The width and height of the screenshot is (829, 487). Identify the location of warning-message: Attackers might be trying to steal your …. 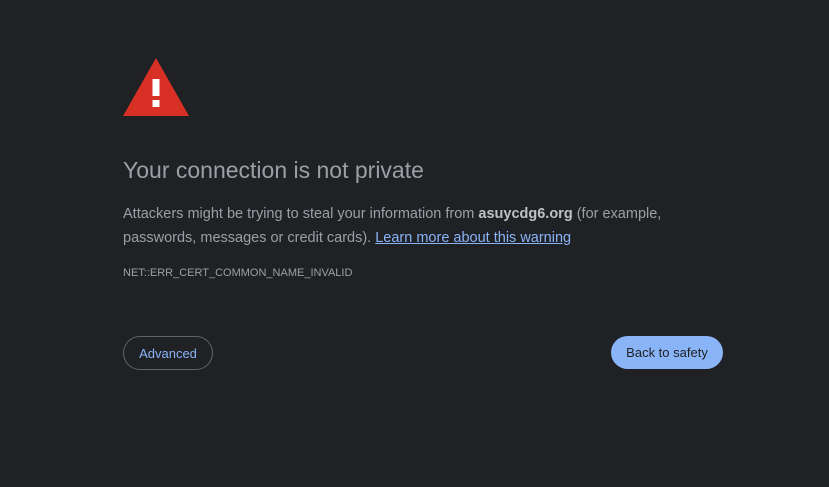
(413, 226).